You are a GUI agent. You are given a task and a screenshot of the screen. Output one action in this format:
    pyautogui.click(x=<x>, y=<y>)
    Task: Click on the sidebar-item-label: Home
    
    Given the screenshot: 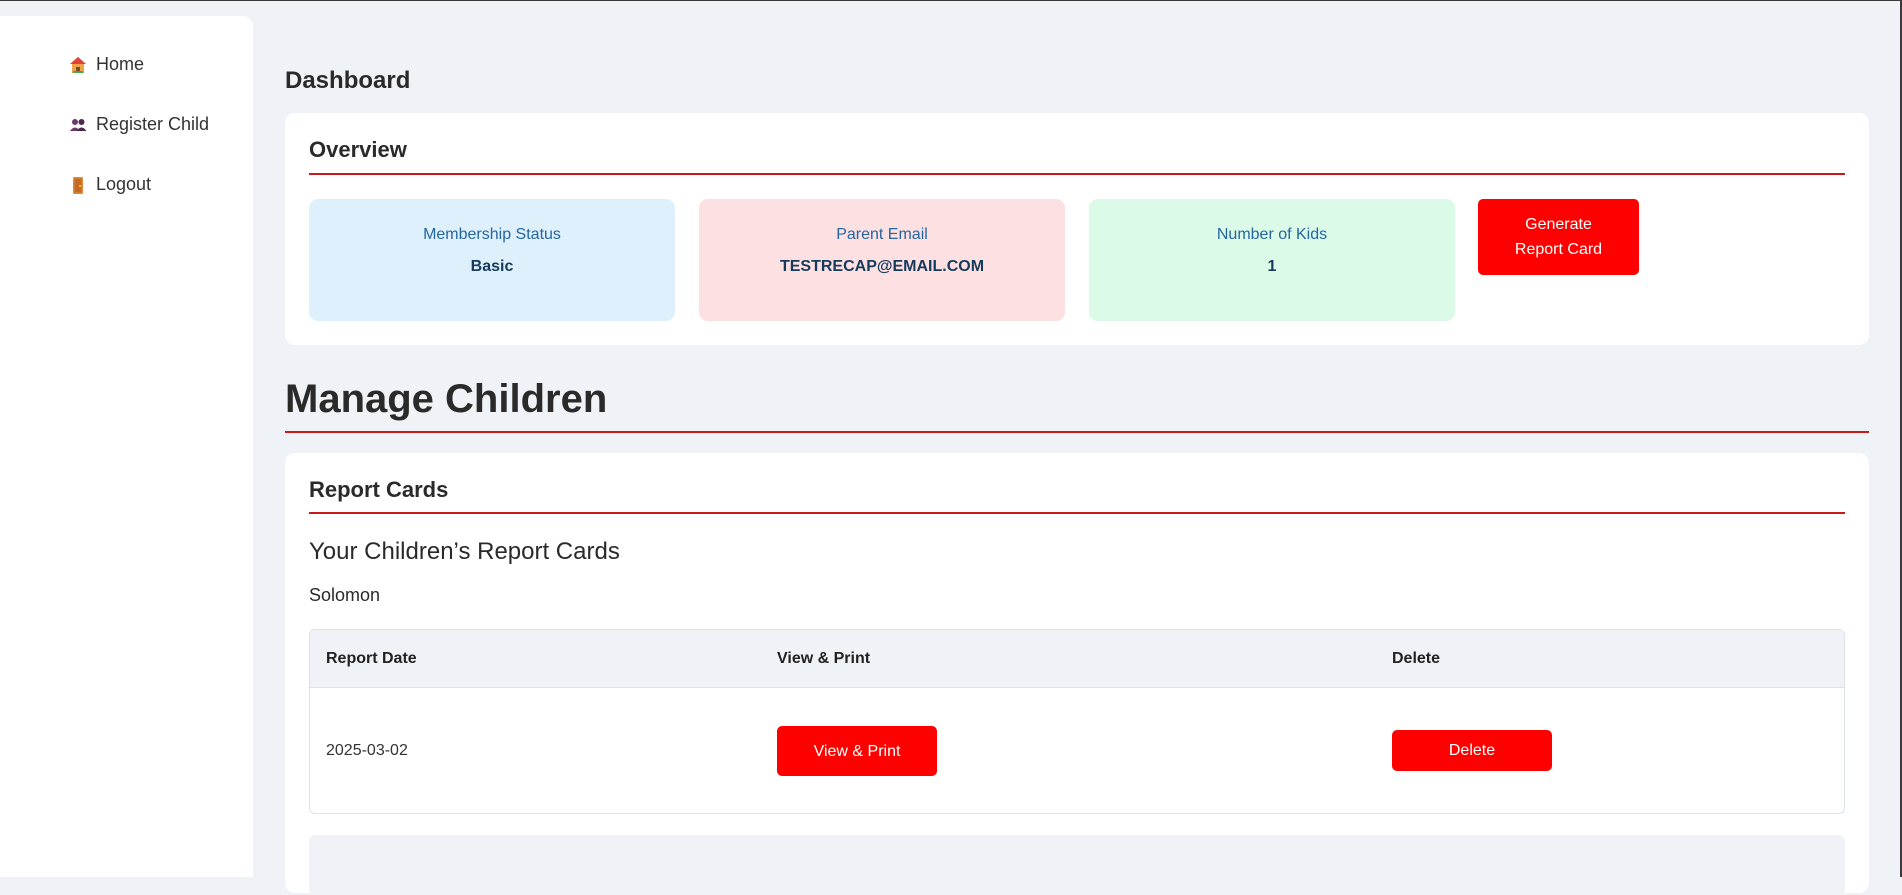 What is the action you would take?
    pyautogui.click(x=120, y=64)
    